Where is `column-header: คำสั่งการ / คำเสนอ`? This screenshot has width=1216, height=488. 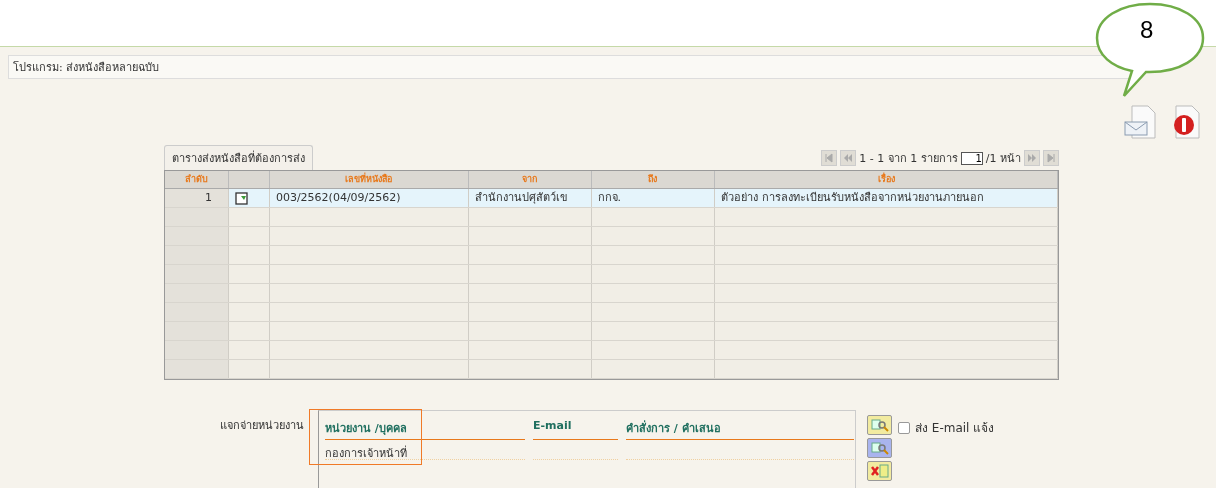 column-header: คำสั่งการ / คำเสนอ is located at coordinates (740, 428).